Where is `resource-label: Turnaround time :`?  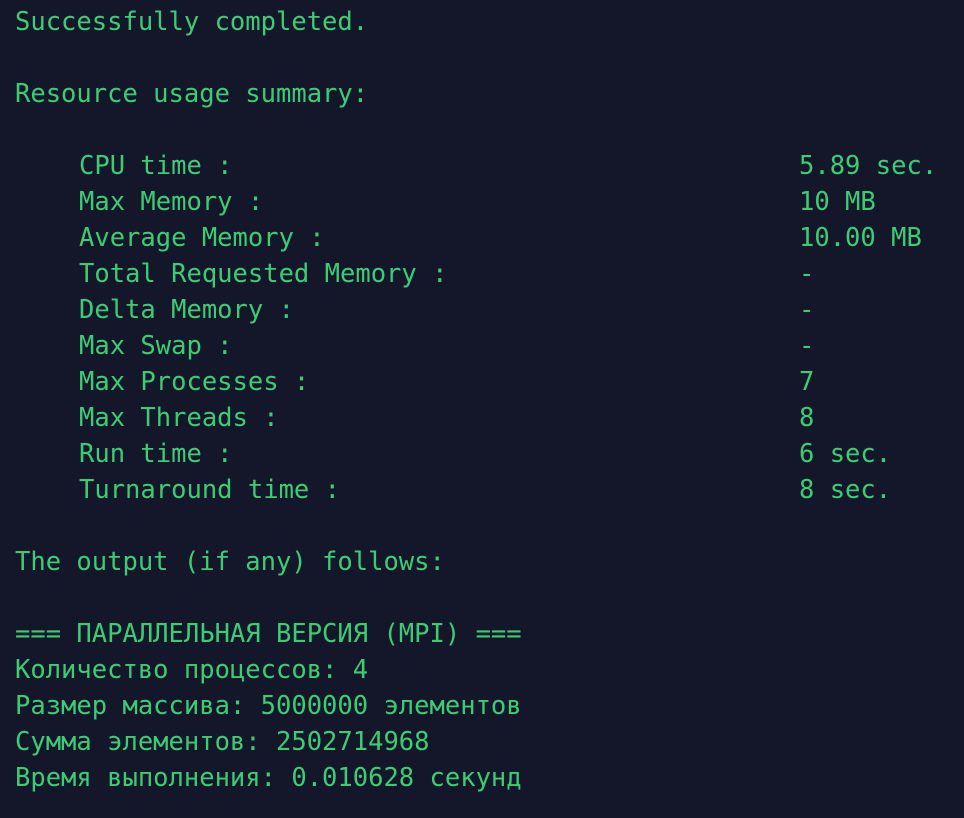
resource-label: Turnaround time : is located at coordinates (209, 490).